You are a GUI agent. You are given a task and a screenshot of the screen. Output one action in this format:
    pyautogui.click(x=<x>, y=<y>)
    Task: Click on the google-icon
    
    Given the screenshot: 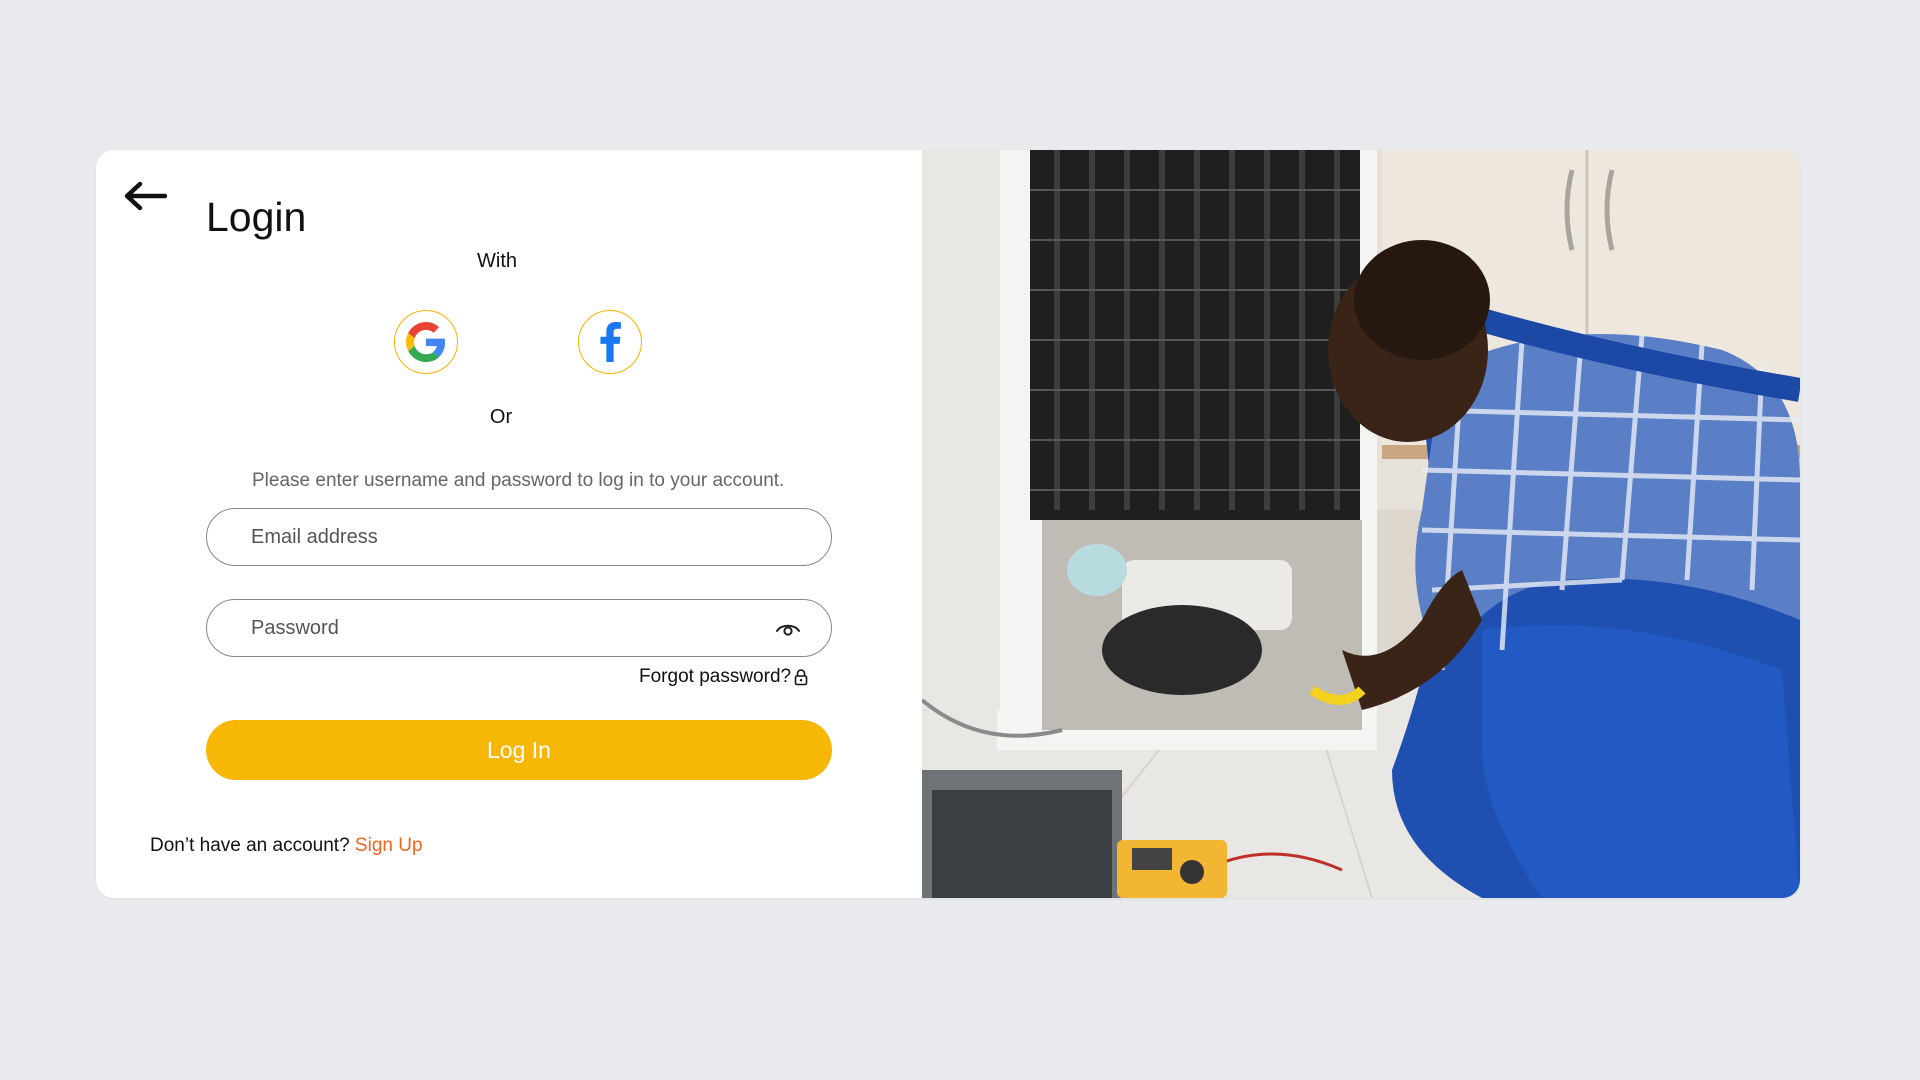 What is the action you would take?
    pyautogui.click(x=426, y=342)
    